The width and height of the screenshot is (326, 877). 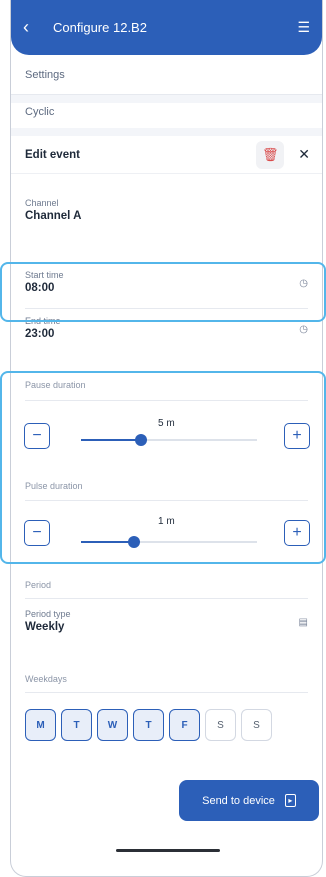 What do you see at coordinates (53, 216) in the screenshot?
I see `channel-value: Channel A` at bounding box center [53, 216].